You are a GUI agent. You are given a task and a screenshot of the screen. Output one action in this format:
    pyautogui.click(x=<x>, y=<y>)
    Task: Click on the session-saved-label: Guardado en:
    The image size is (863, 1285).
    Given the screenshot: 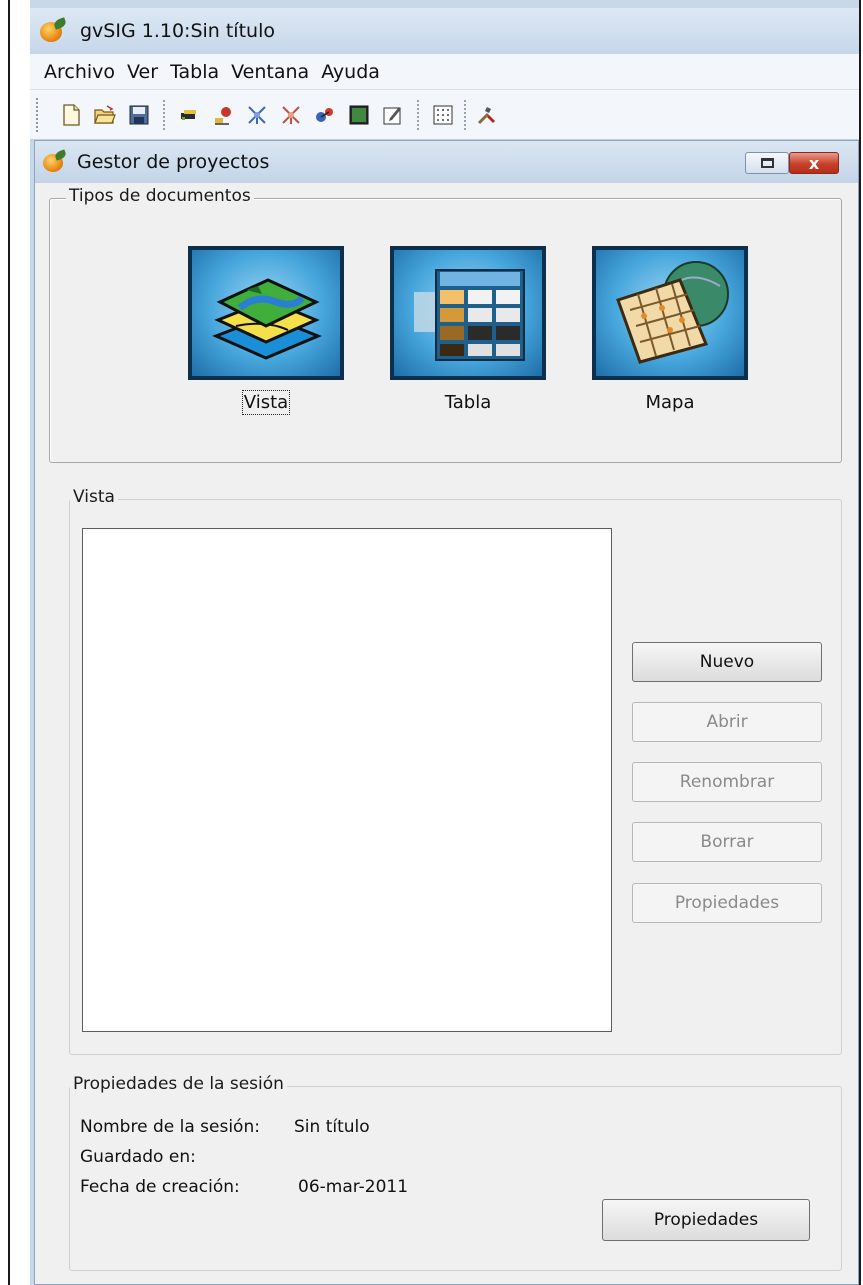 What is the action you would take?
    pyautogui.click(x=138, y=1157)
    